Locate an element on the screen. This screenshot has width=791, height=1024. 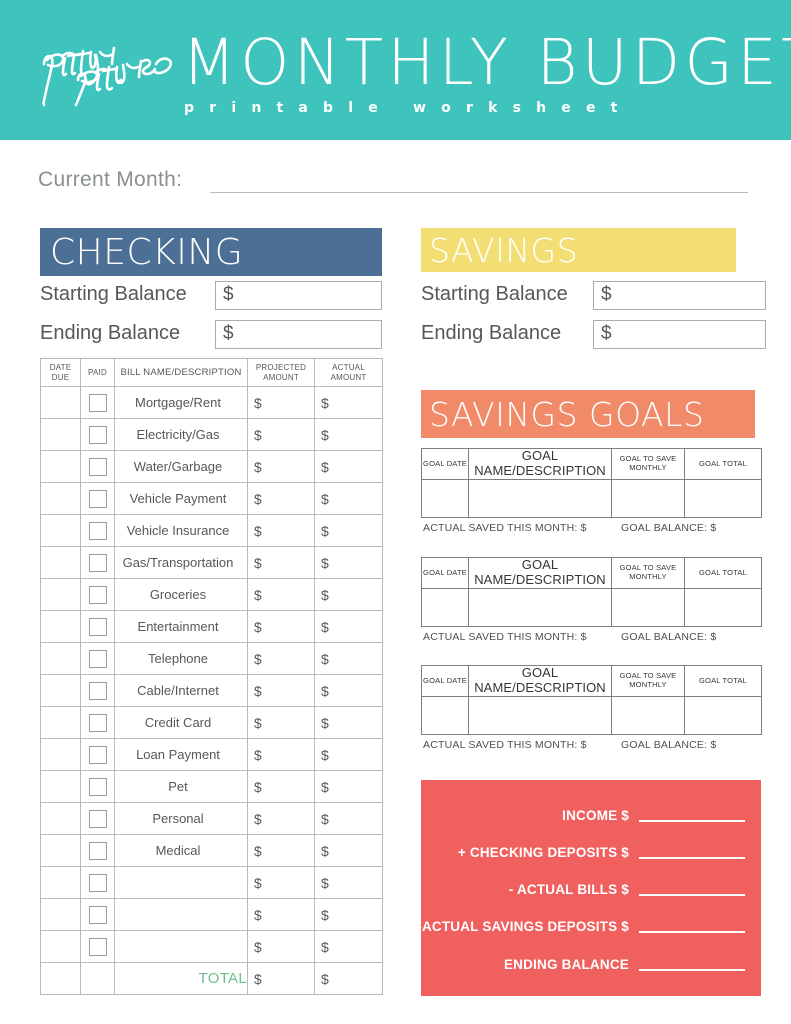
savings-ending-balance-input: $ is located at coordinates (679, 334).